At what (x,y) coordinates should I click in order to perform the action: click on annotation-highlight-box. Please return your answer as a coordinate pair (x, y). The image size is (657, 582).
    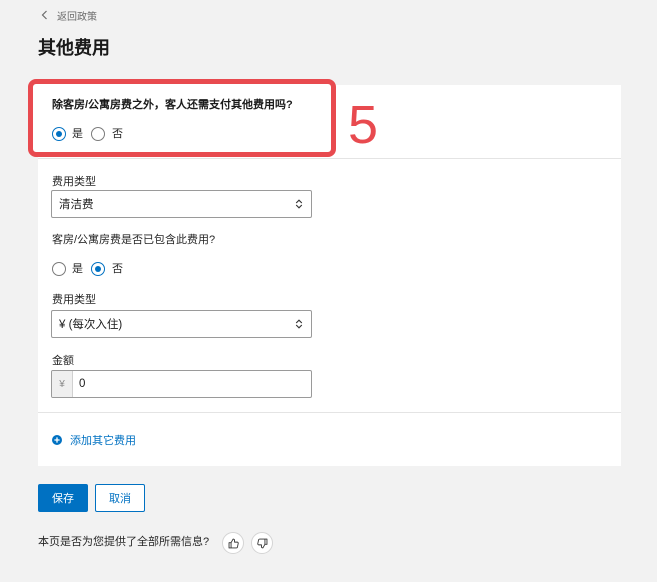
    Looking at the image, I should click on (182, 118).